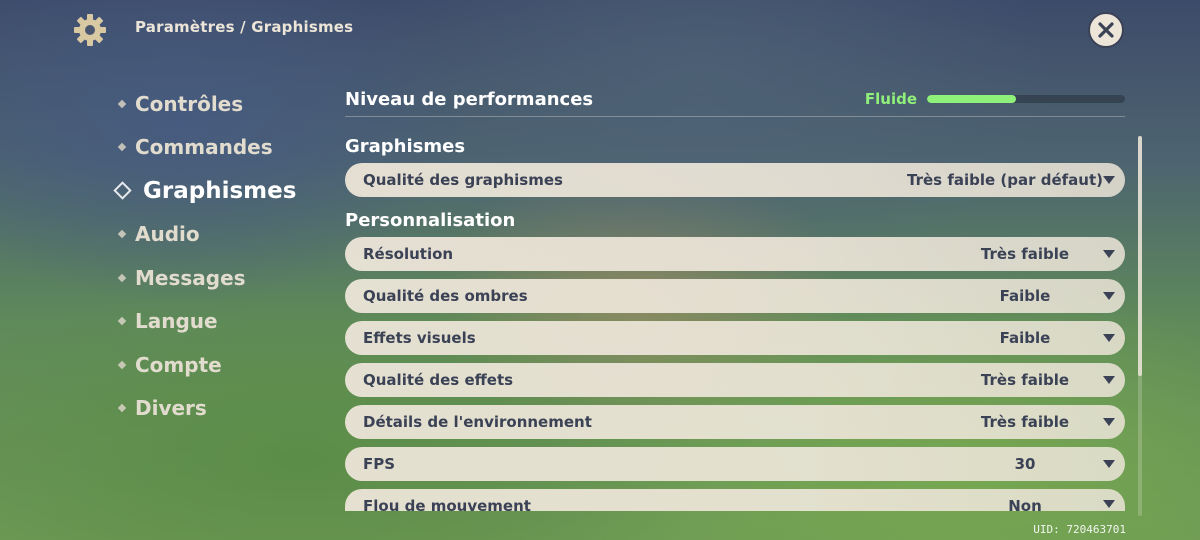 Image resolution: width=1200 pixels, height=540 pixels. What do you see at coordinates (447, 504) in the screenshot?
I see `setting-label: Flou de mouvement` at bounding box center [447, 504].